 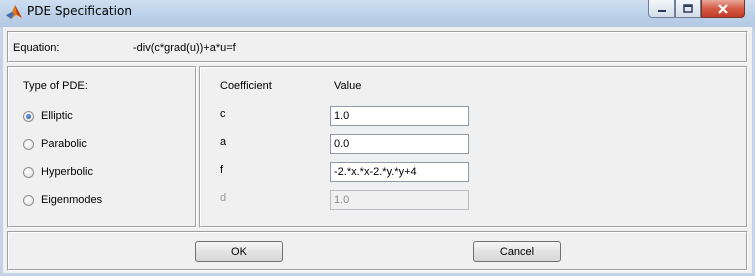 What do you see at coordinates (222, 170) in the screenshot?
I see `coefficient-name-f: f` at bounding box center [222, 170].